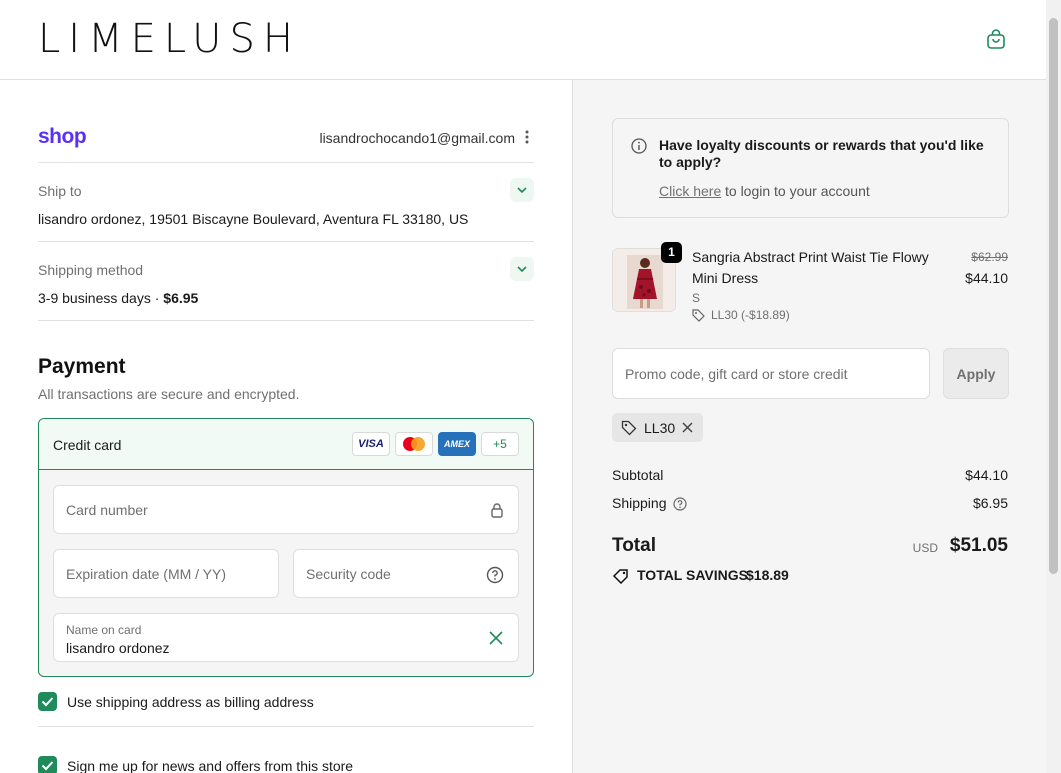 The height and width of the screenshot is (773, 1061). What do you see at coordinates (104, 630) in the screenshot?
I see `name-on-card-label: Name on card` at bounding box center [104, 630].